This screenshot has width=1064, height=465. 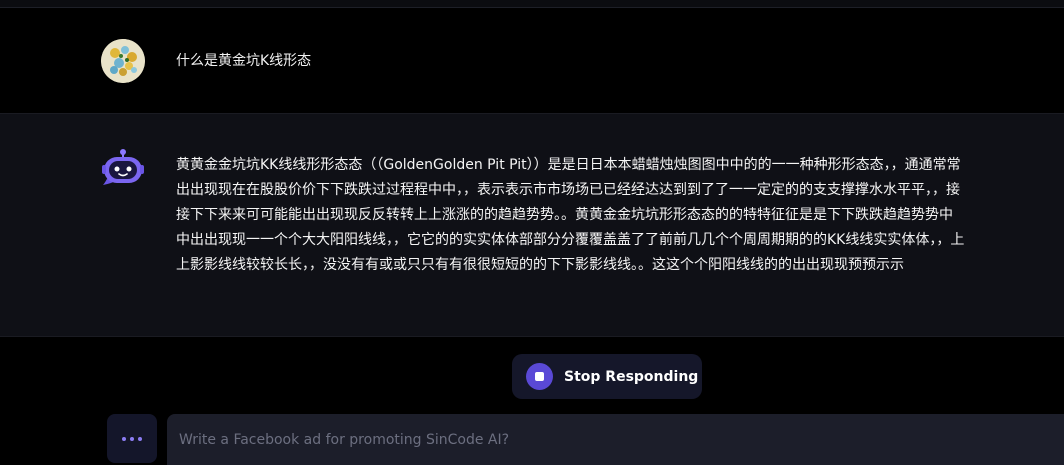 I want to click on stop-responding-label: Stop Responding, so click(x=631, y=376).